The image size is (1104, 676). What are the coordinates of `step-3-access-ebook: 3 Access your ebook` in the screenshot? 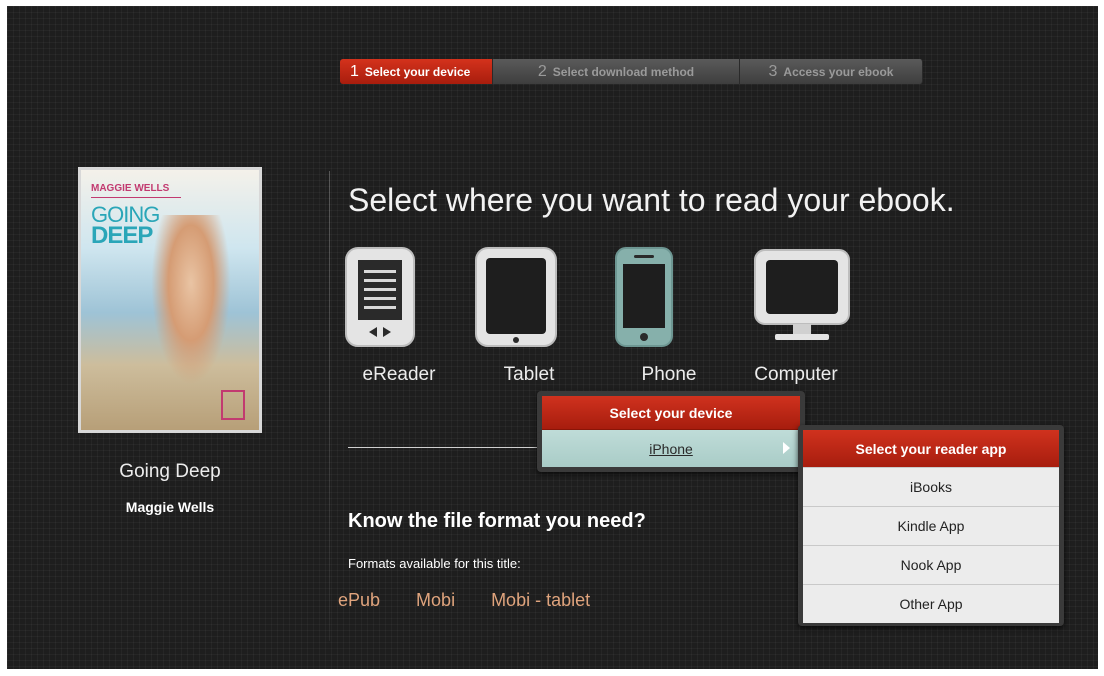 It's located at (831, 71).